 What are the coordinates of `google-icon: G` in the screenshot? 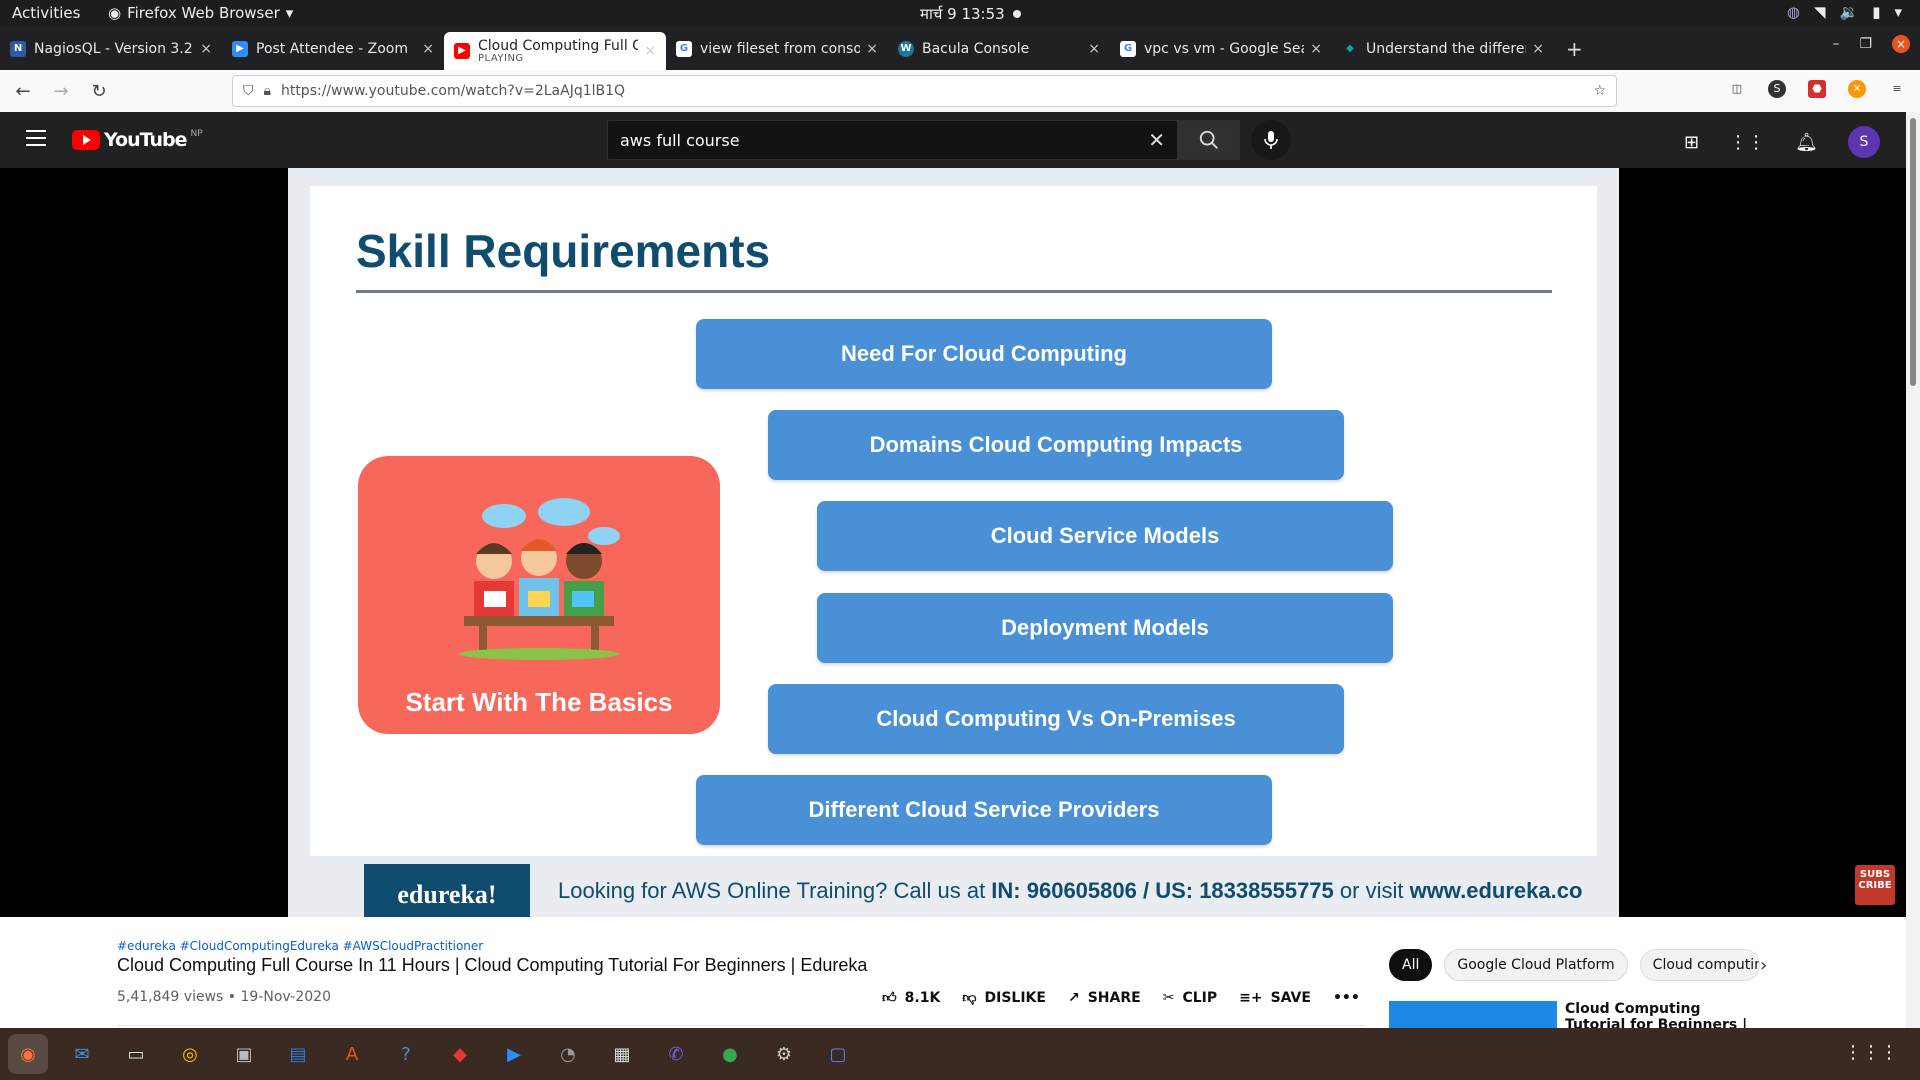 It's located at (684, 48).